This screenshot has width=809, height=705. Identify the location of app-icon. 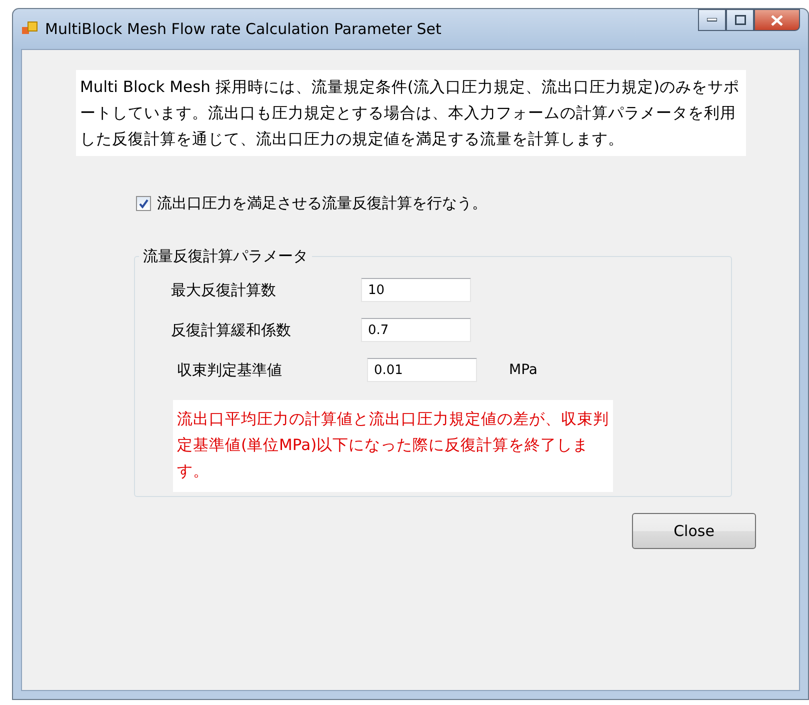
(30, 29).